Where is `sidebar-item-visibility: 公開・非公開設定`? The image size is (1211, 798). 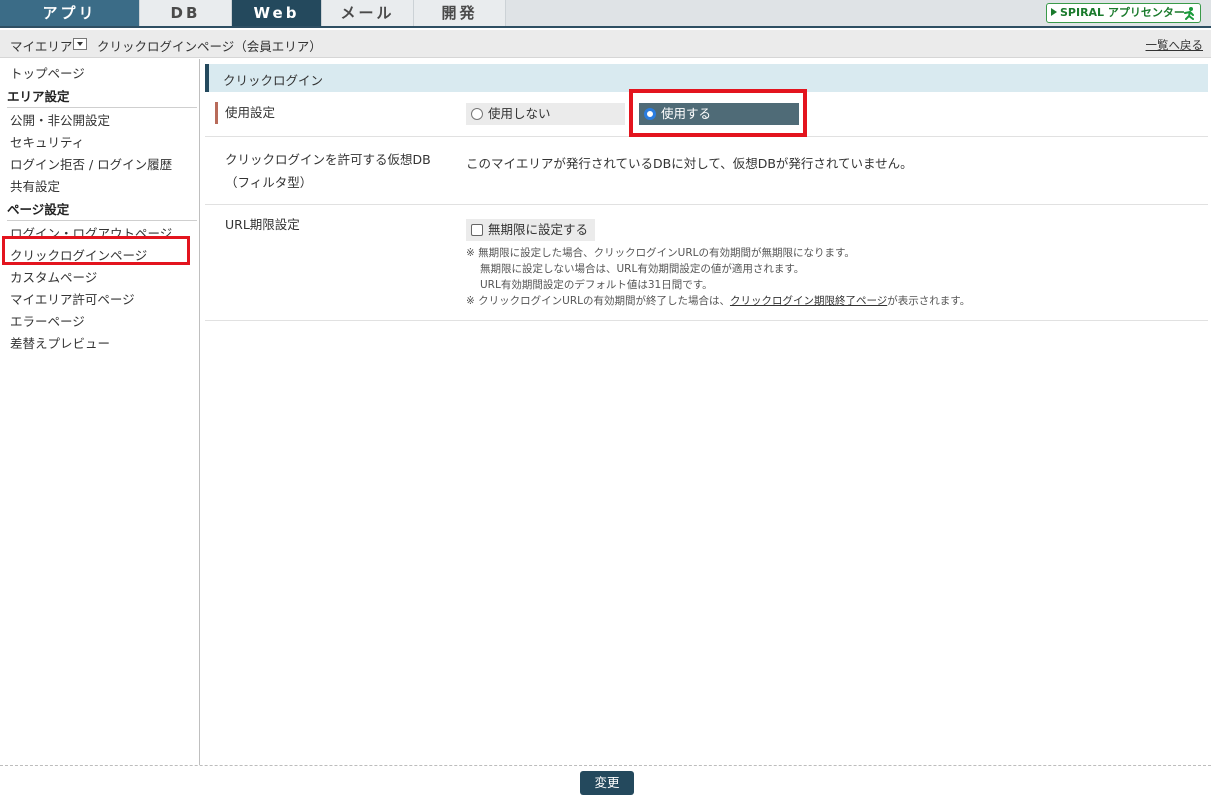
sidebar-item-visibility: 公開・非公開設定 is located at coordinates (60, 119).